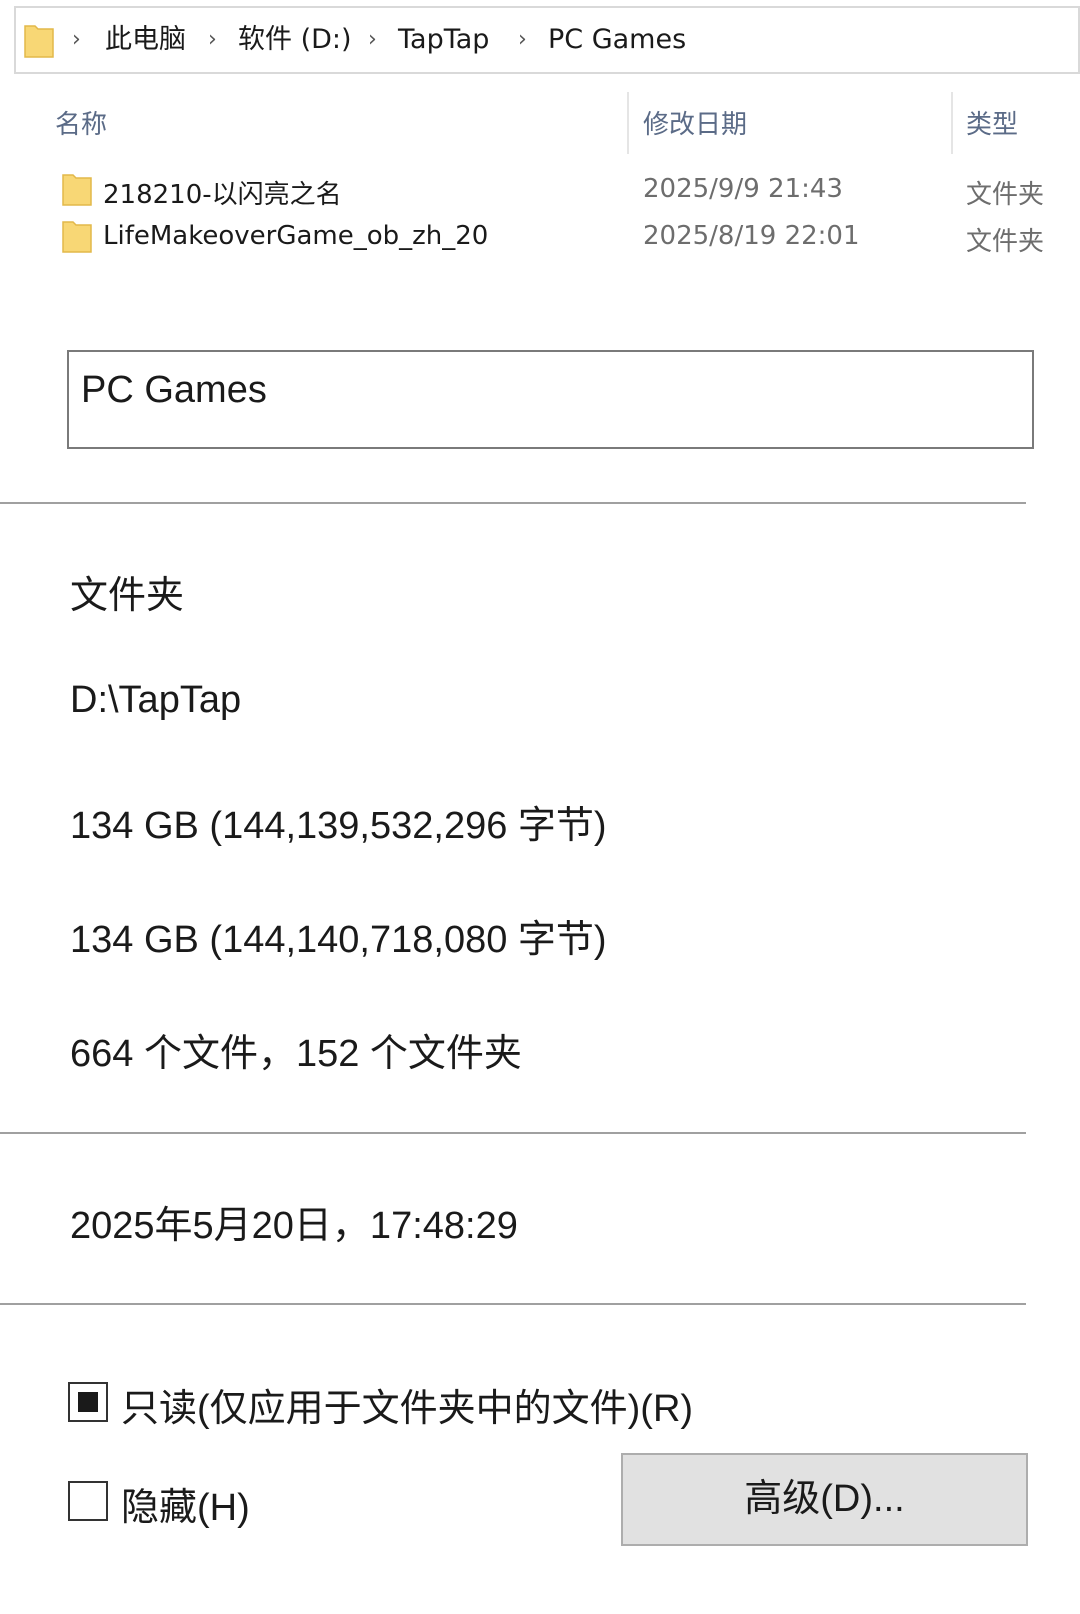 Image resolution: width=1080 pixels, height=1614 pixels. Describe the element at coordinates (617, 40) in the screenshot. I see `breadcrumb-item-pc-games: PC Games` at that location.